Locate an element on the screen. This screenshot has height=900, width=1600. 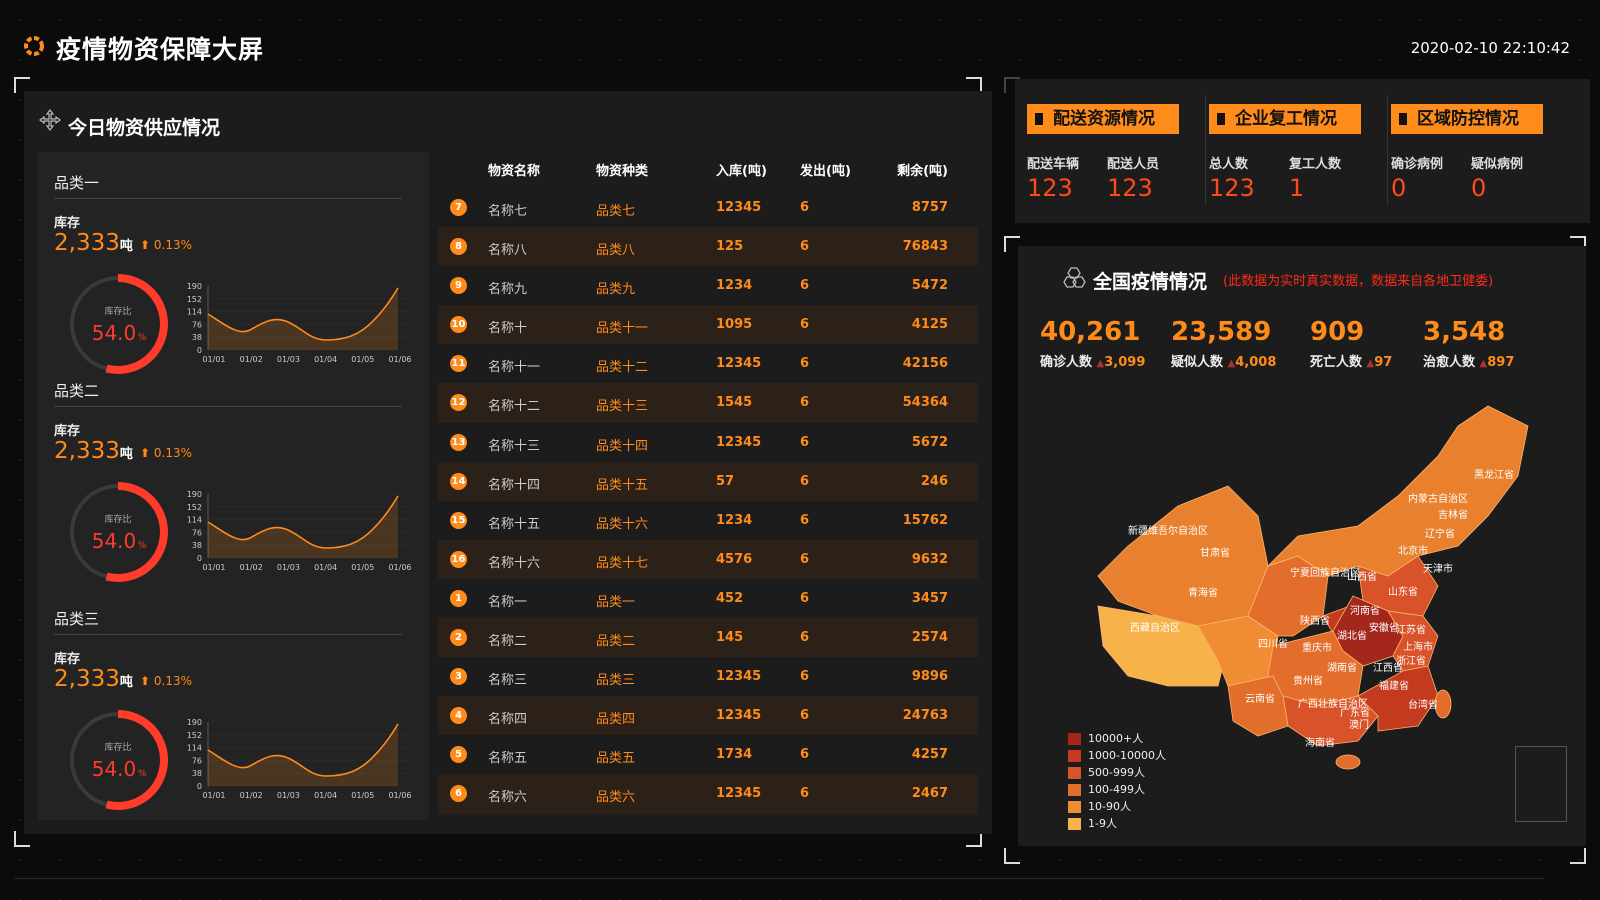
province-label: 湖南省 is located at coordinates (1342, 666).